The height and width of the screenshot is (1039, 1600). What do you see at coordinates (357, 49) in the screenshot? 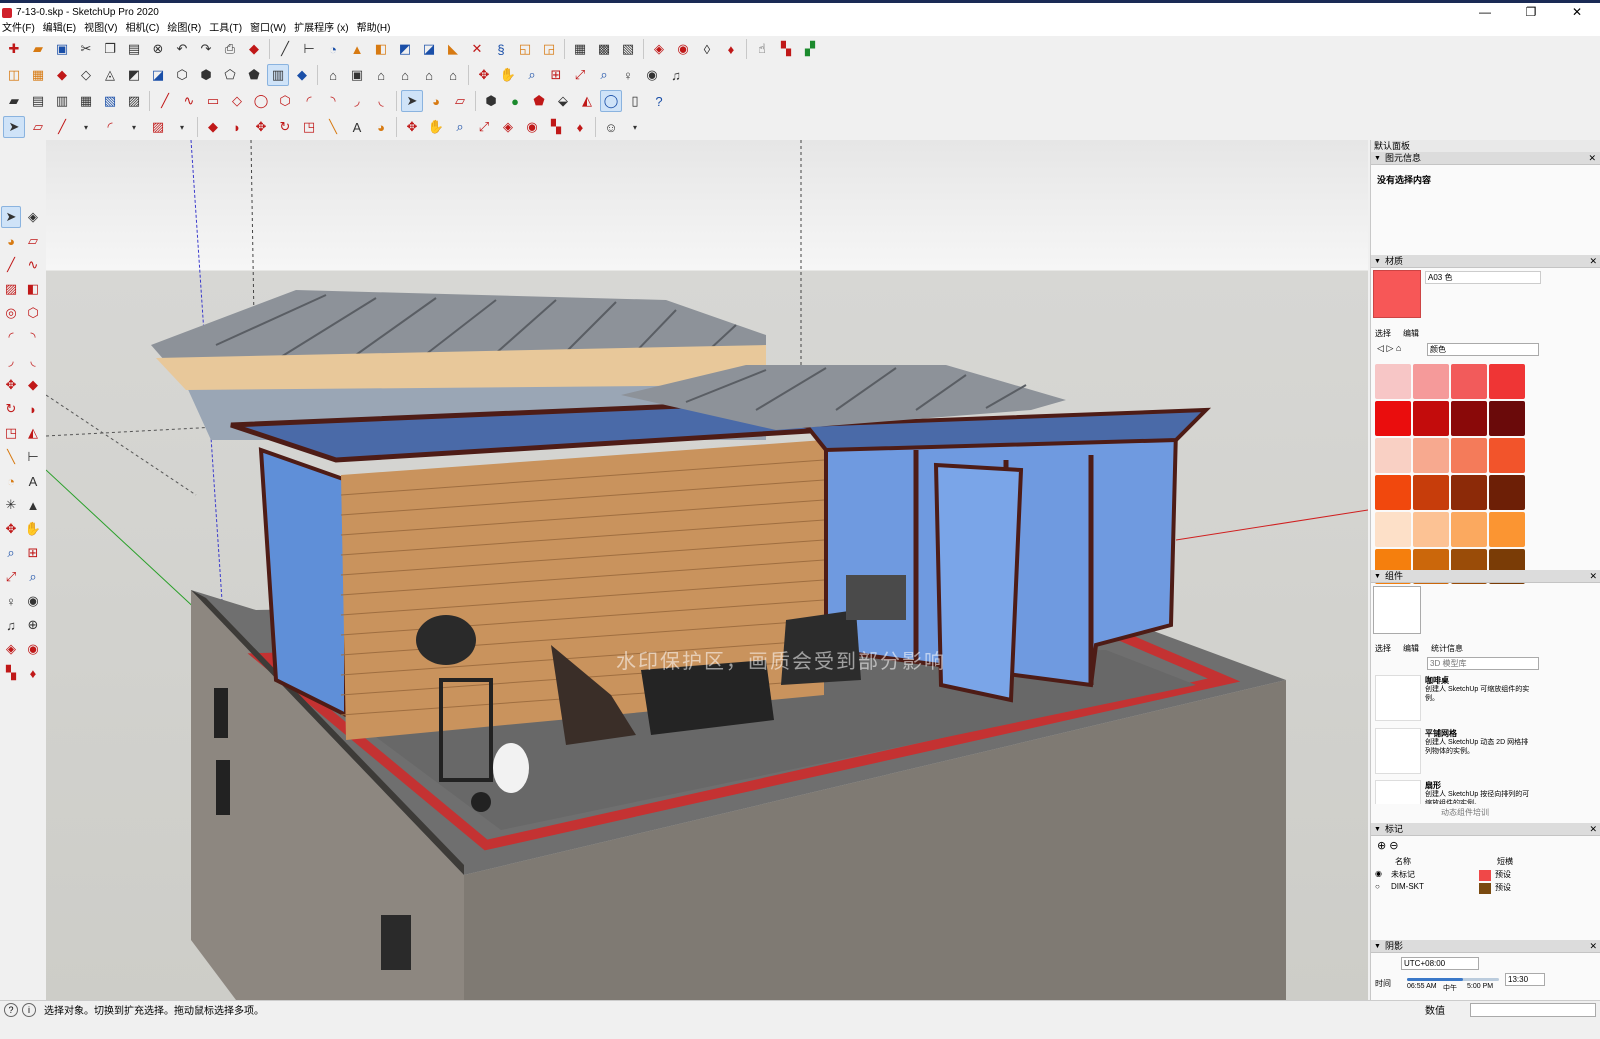
I see `axes-icon: ▲` at bounding box center [357, 49].